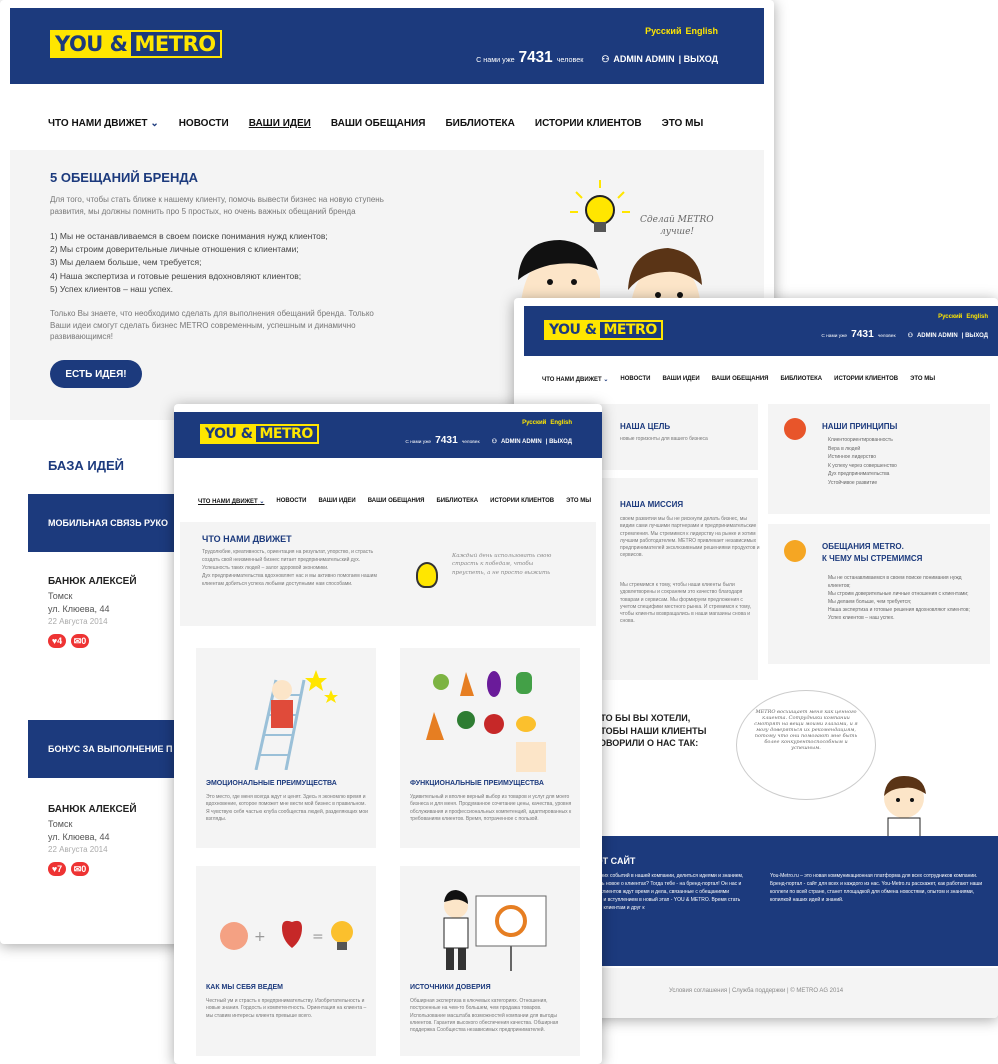  I want to click on page-title: 5 ОБЕЩАНИЙ БРЕНДА, so click(124, 177).